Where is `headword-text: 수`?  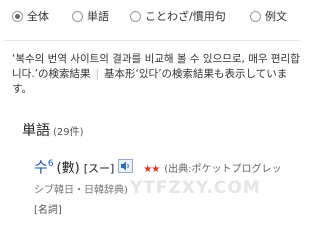 headword-text: 수 is located at coordinates (41, 167).